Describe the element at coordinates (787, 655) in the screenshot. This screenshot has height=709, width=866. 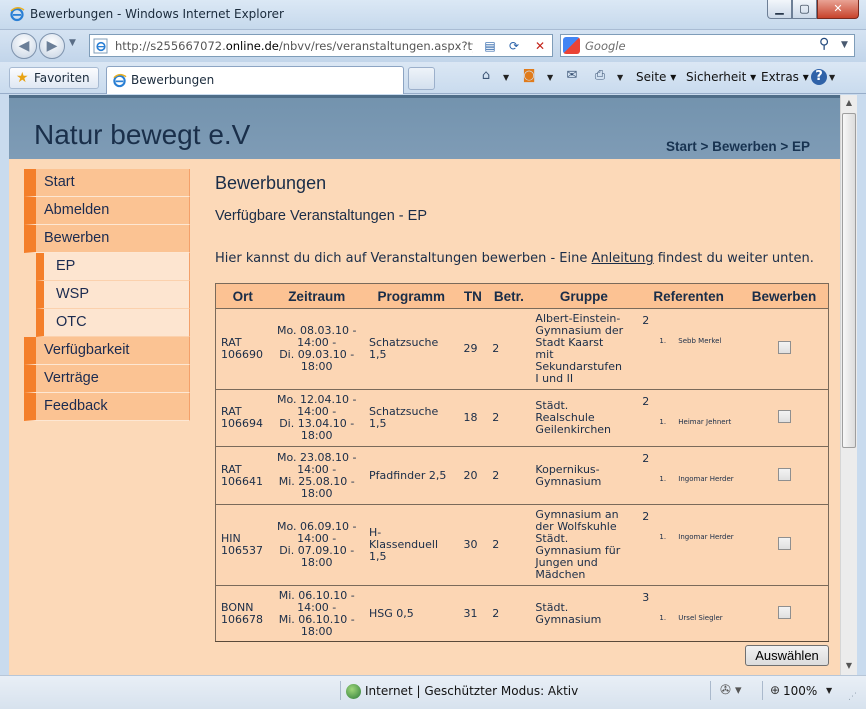
I see `auswaehlen-button: Auswählen` at that location.